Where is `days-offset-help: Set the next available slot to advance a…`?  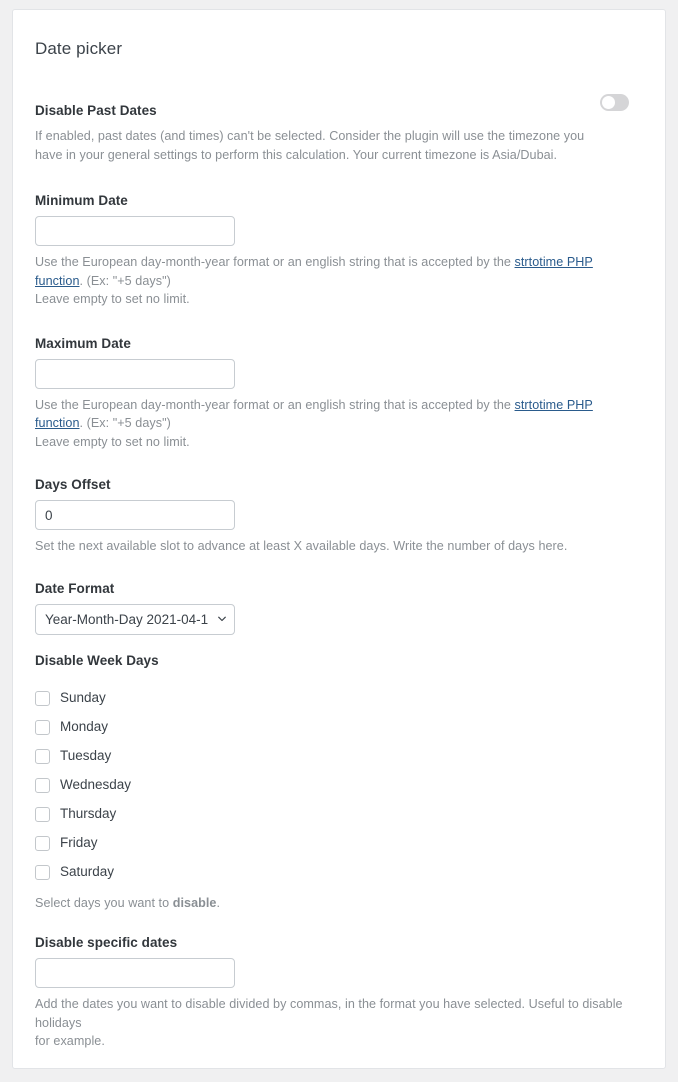
days-offset-help: Set the next available slot to advance a… is located at coordinates (301, 546).